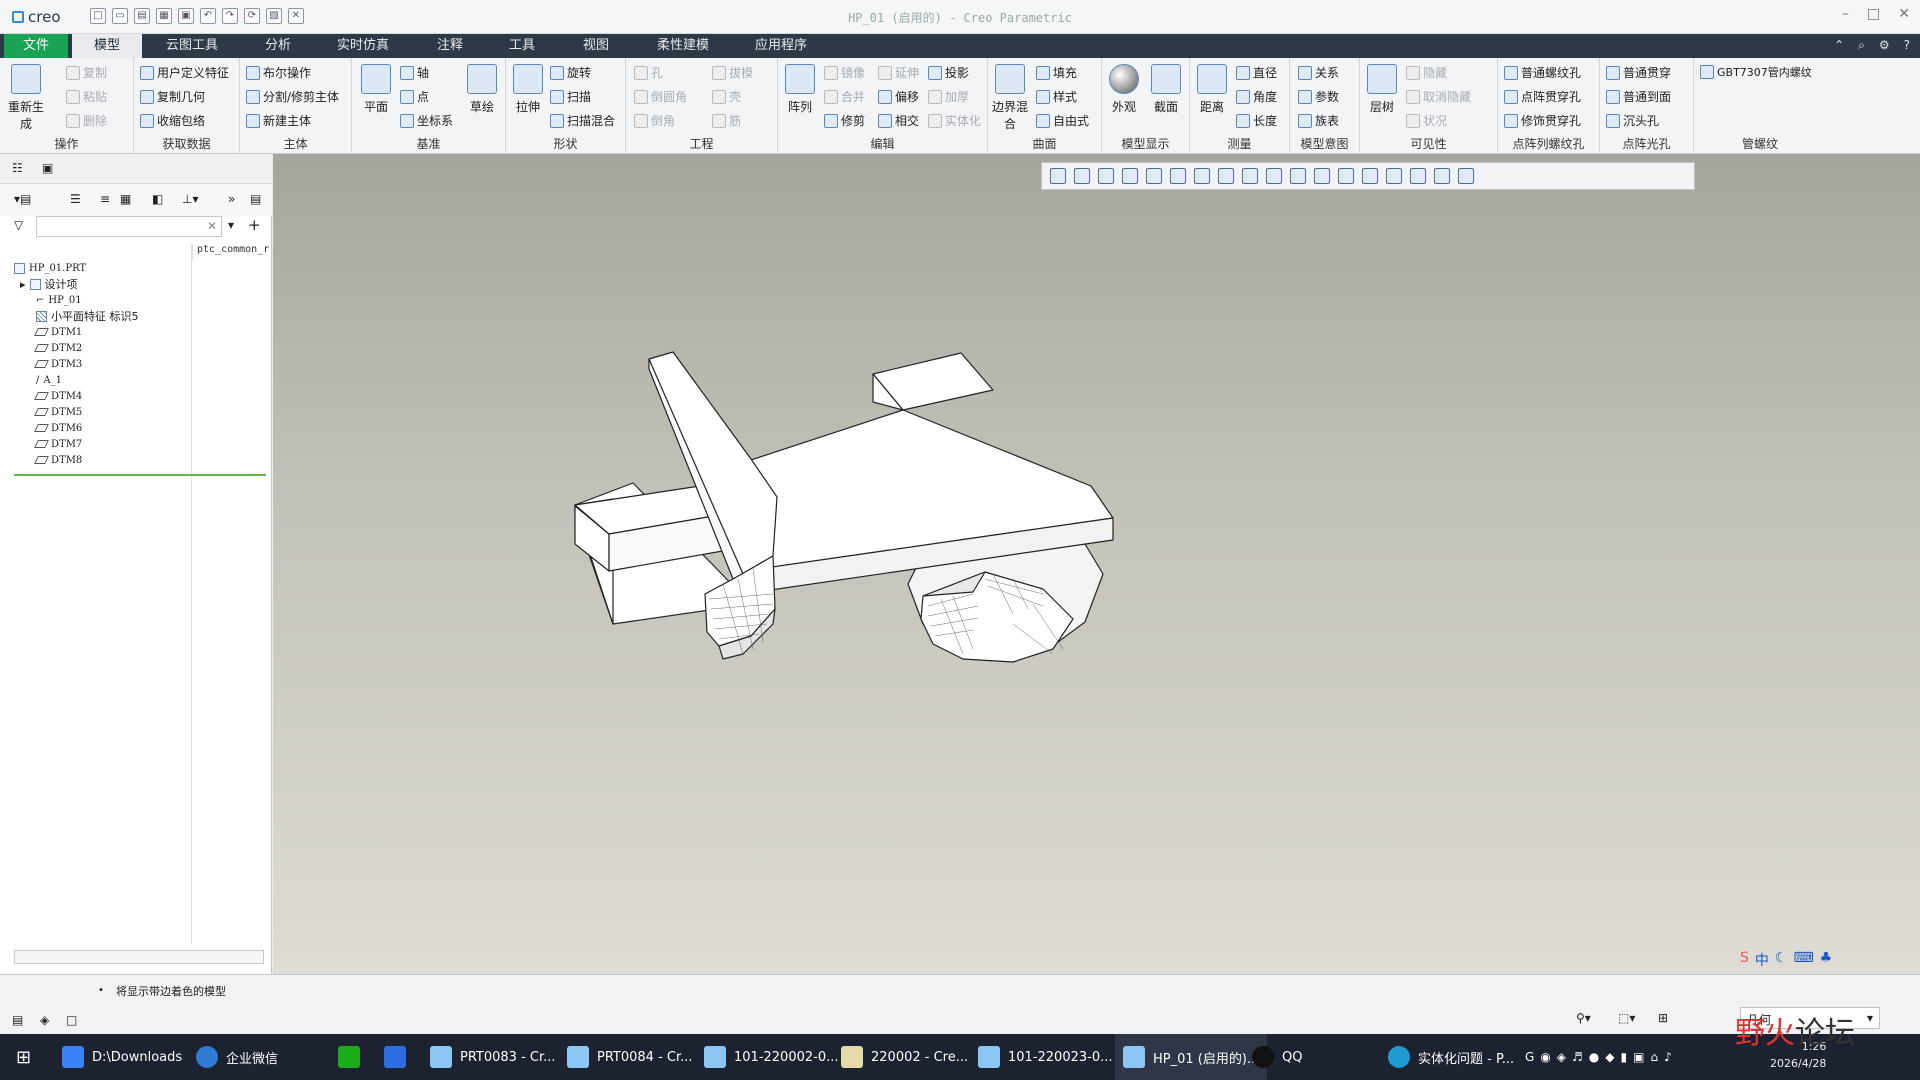 The height and width of the screenshot is (1080, 1920). What do you see at coordinates (278, 120) in the screenshot?
I see `new-body-button: 新建主体` at bounding box center [278, 120].